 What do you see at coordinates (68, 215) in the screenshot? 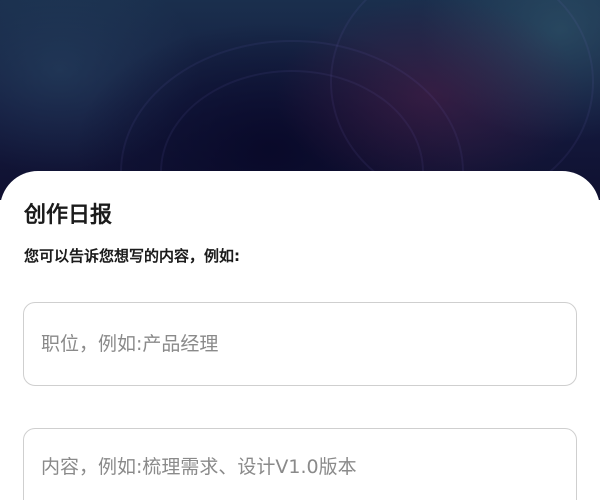
I see `page-title: 创作日报` at bounding box center [68, 215].